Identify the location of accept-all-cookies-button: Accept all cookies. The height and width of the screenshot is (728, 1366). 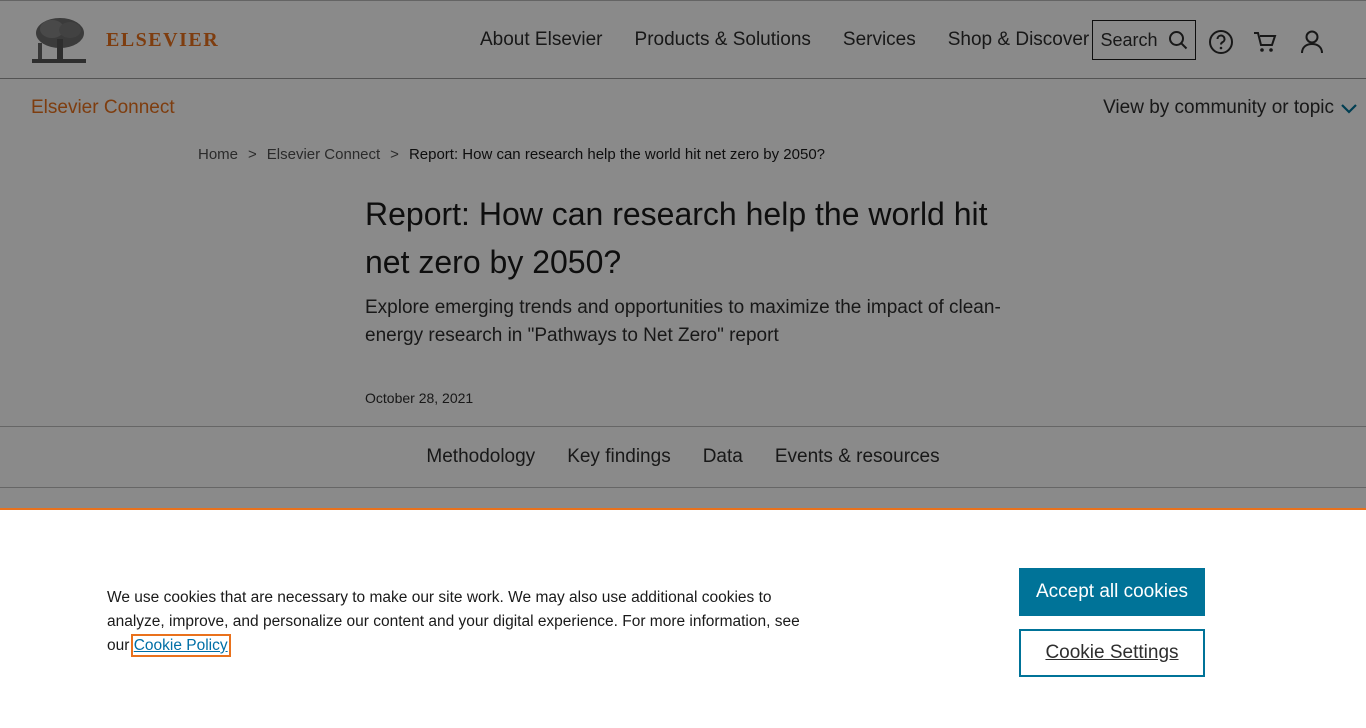
(1112, 592).